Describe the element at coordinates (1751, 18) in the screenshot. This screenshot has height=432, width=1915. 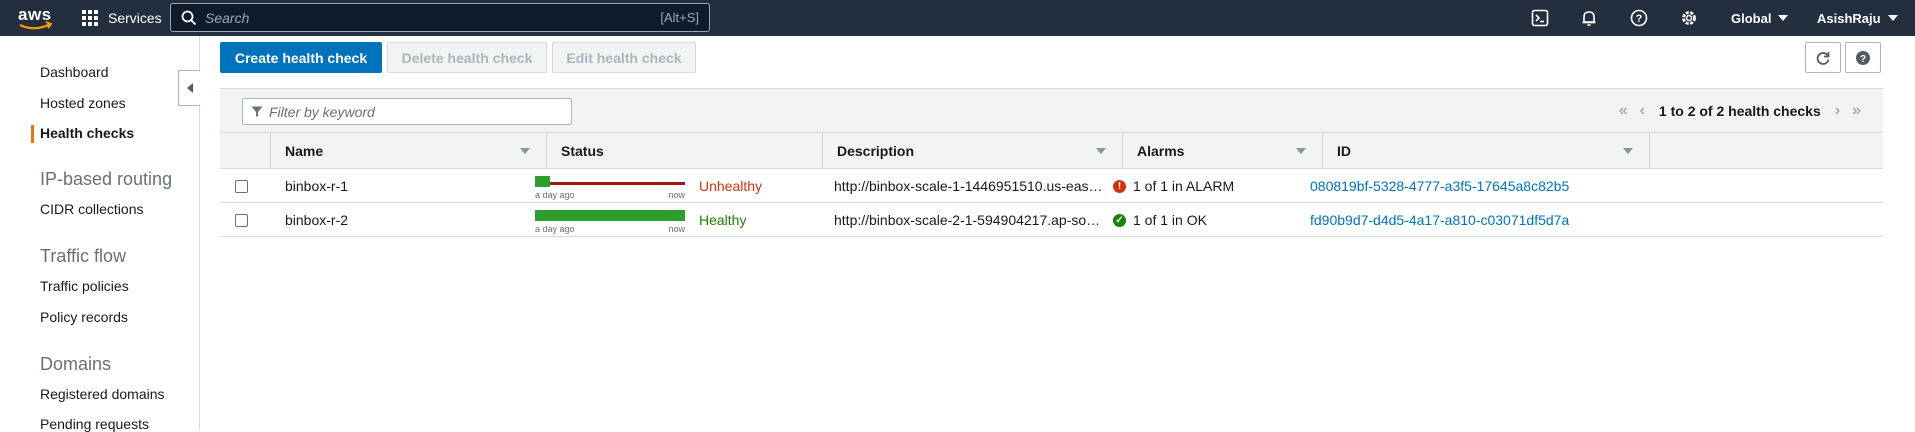
I see `region-label: Global` at that location.